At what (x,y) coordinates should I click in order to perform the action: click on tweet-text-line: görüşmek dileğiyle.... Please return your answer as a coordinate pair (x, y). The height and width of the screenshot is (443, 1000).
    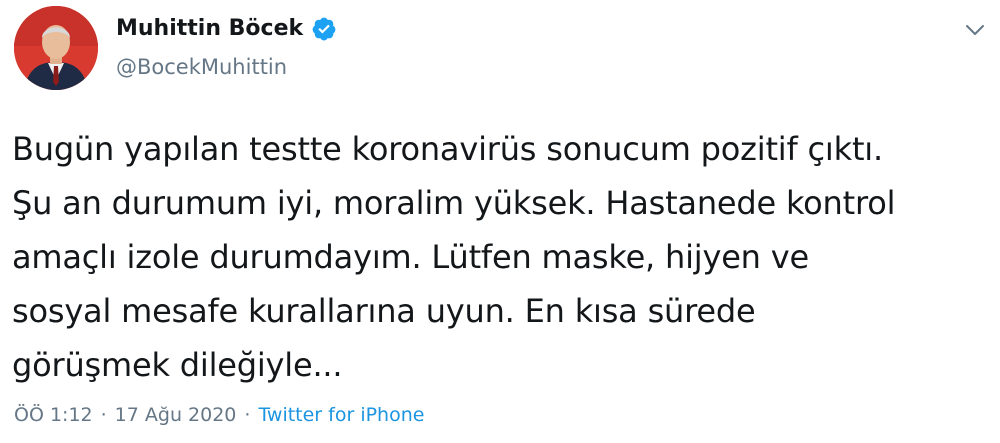
    Looking at the image, I should click on (177, 365).